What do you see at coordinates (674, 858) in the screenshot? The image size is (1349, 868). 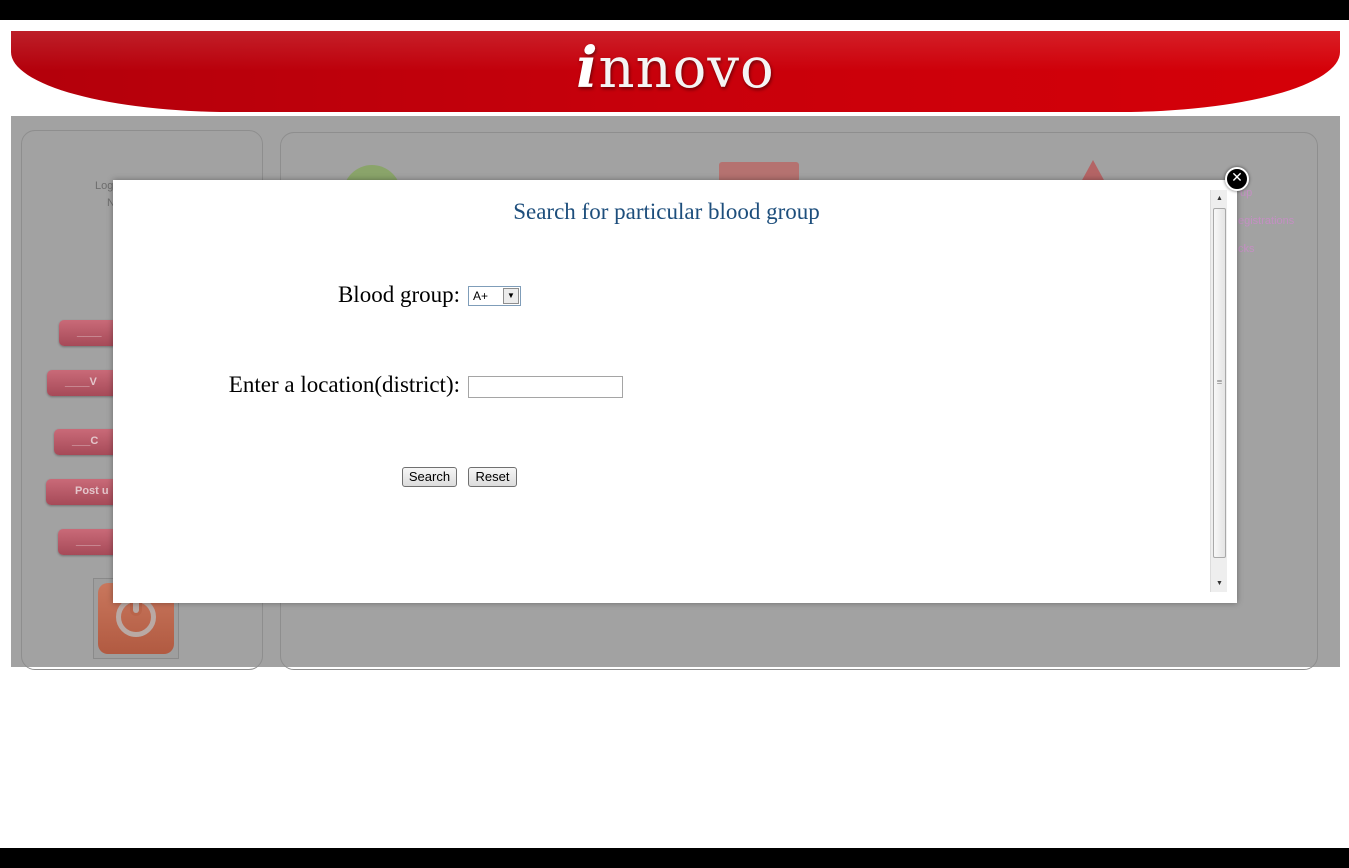 I see `bottom-bar` at bounding box center [674, 858].